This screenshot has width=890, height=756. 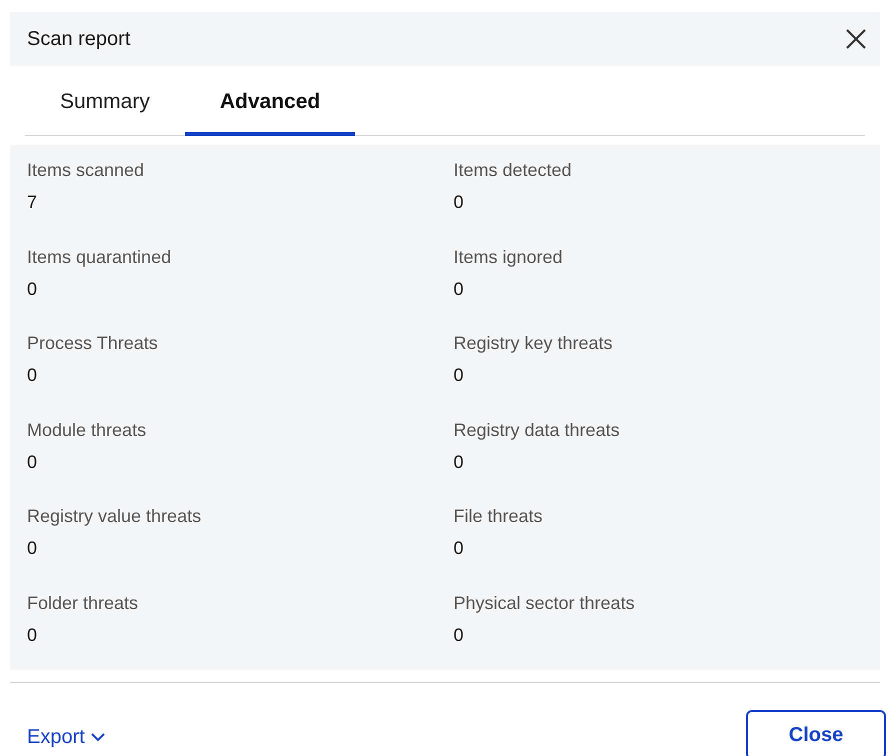 I want to click on stat-label: Module threats, so click(x=86, y=429).